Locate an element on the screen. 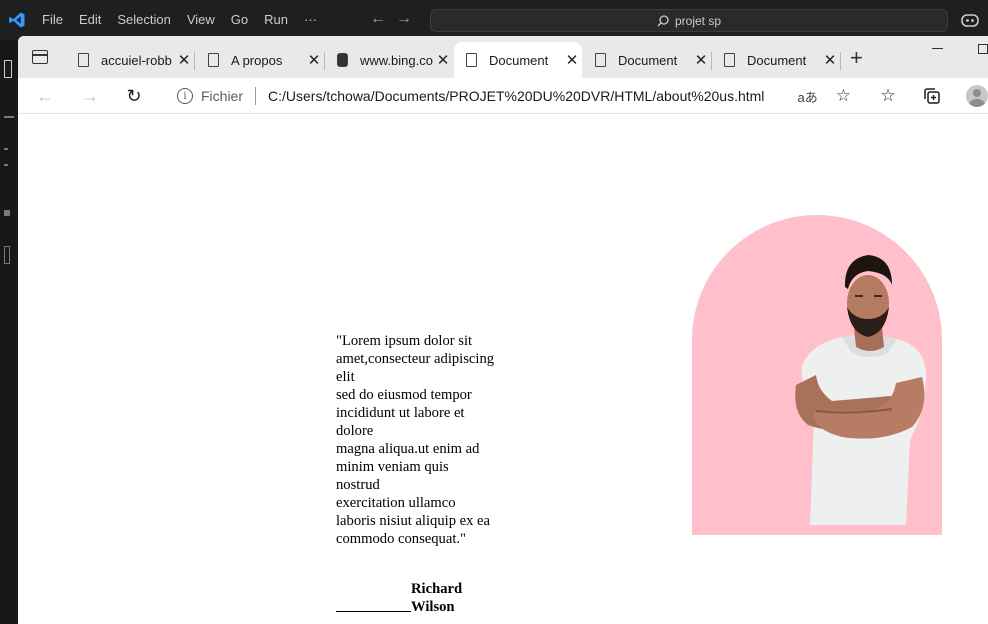  portrait-frame is located at coordinates (817, 375).